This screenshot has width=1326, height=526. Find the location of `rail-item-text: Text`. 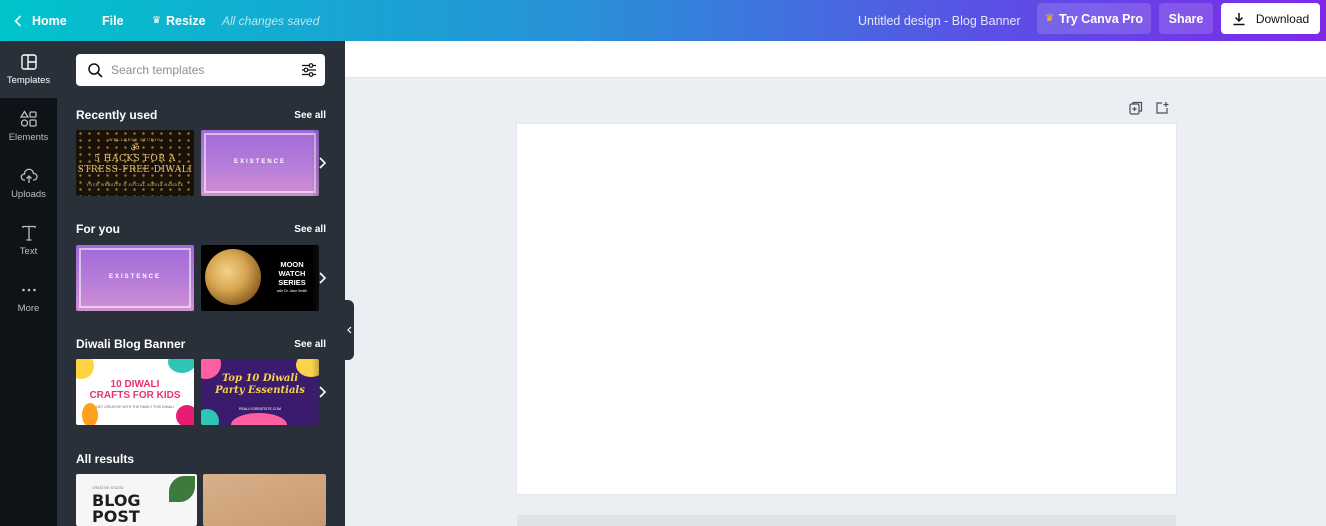

rail-item-text: Text is located at coordinates (28, 240).